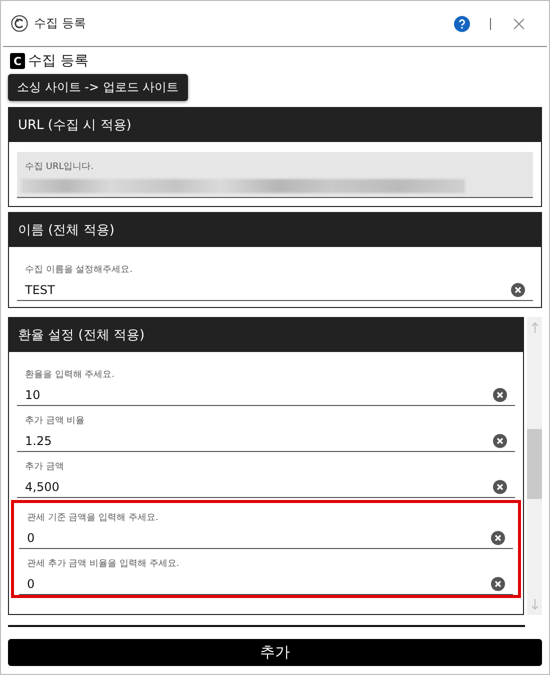  What do you see at coordinates (462, 24) in the screenshot?
I see `help-icon` at bounding box center [462, 24].